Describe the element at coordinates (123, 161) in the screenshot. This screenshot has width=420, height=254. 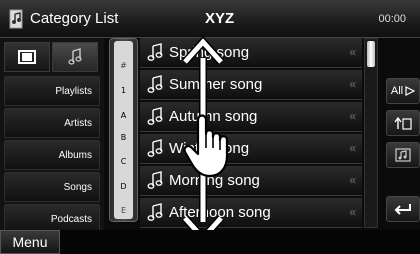
I see `index-item: C` at that location.